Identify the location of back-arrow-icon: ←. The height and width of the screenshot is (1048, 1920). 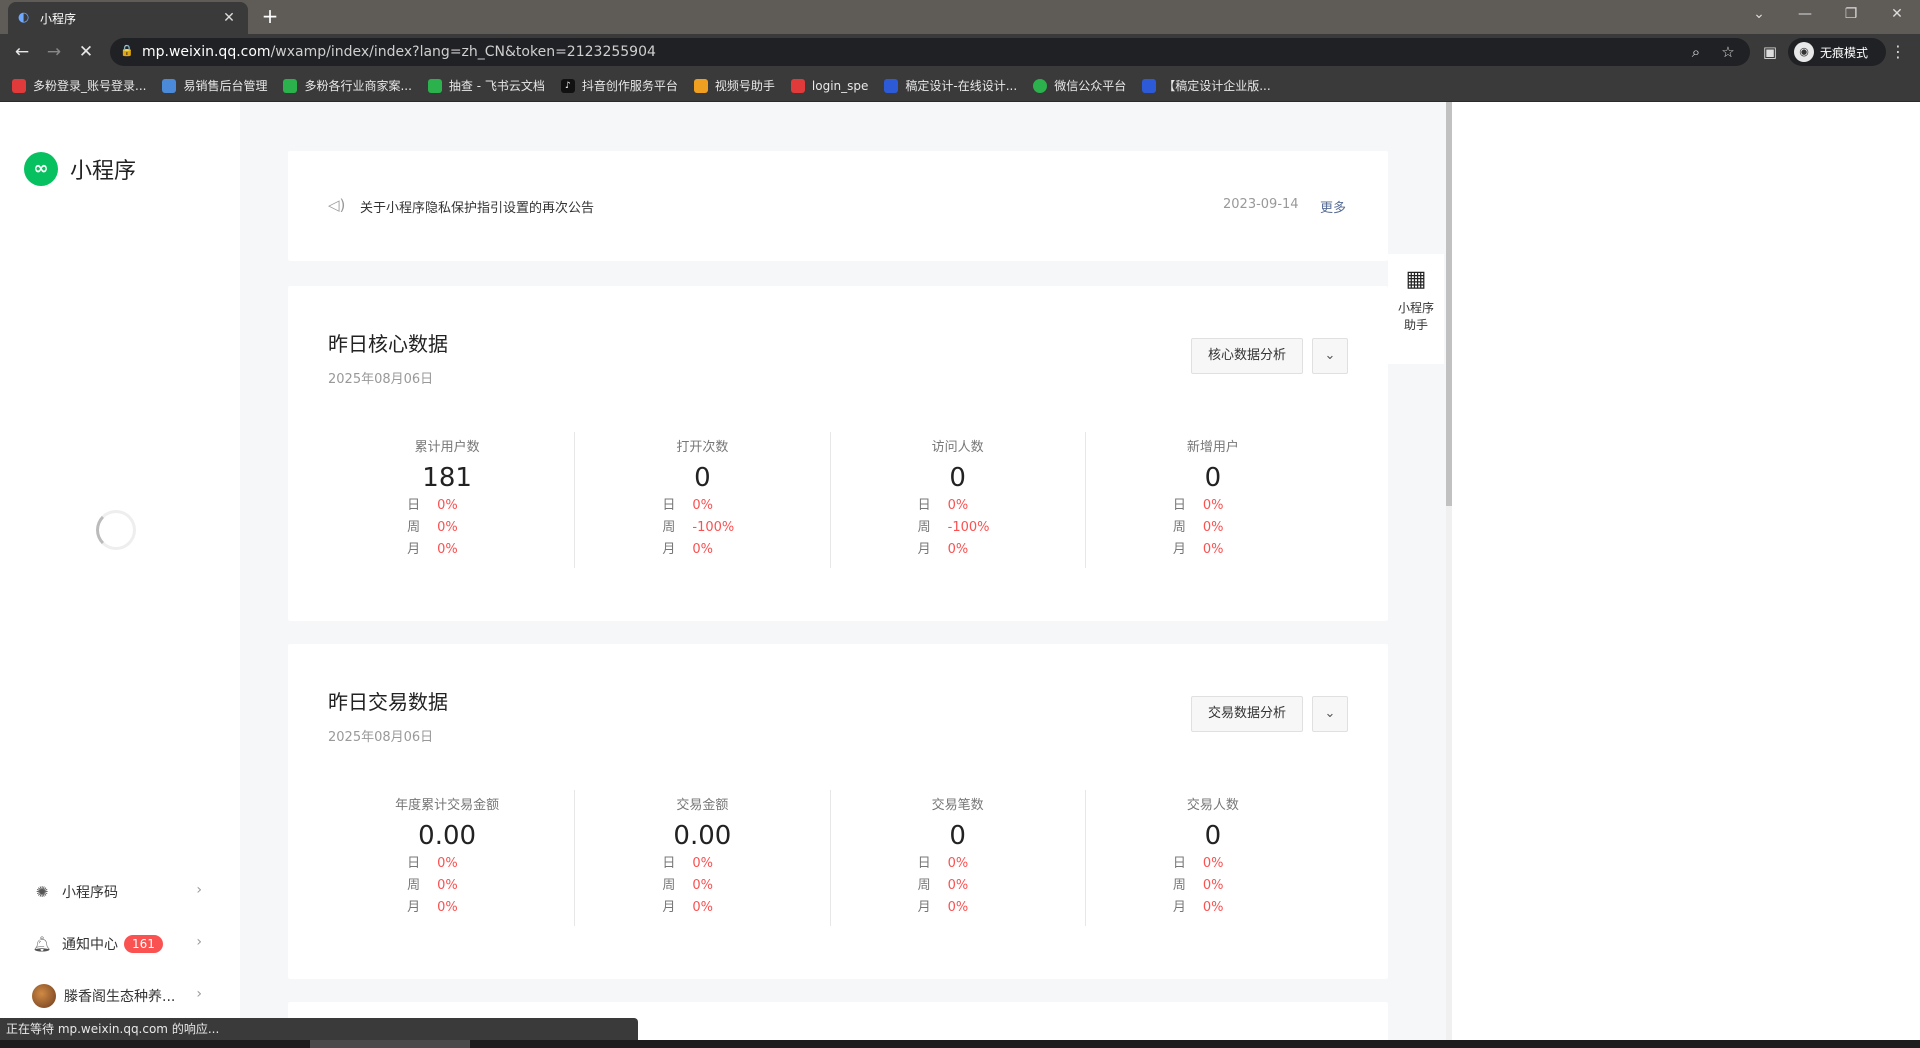
(22, 52).